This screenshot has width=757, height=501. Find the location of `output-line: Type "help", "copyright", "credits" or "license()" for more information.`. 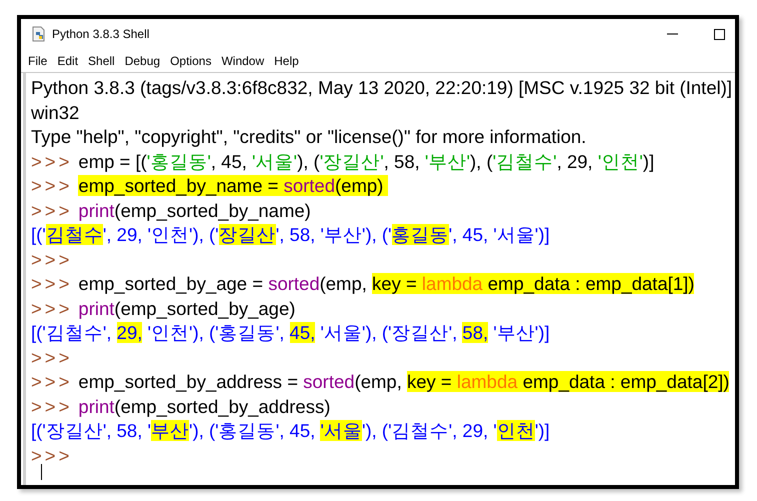

output-line: Type "help", "copyright", "credits" or "license()" for more information. is located at coordinates (308, 137).